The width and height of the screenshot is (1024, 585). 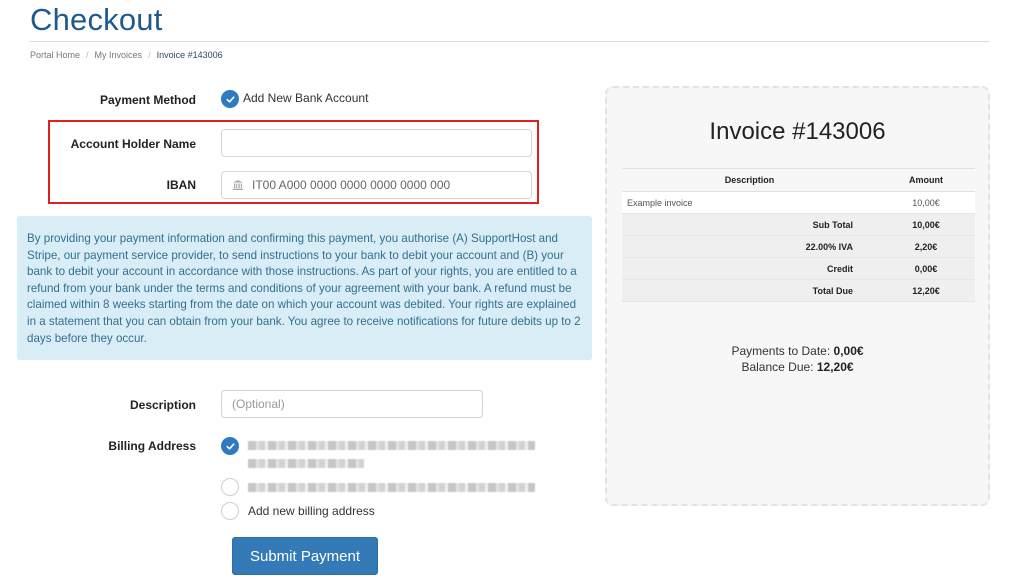 I want to click on billing-address-1-redacted, so click(x=391, y=445).